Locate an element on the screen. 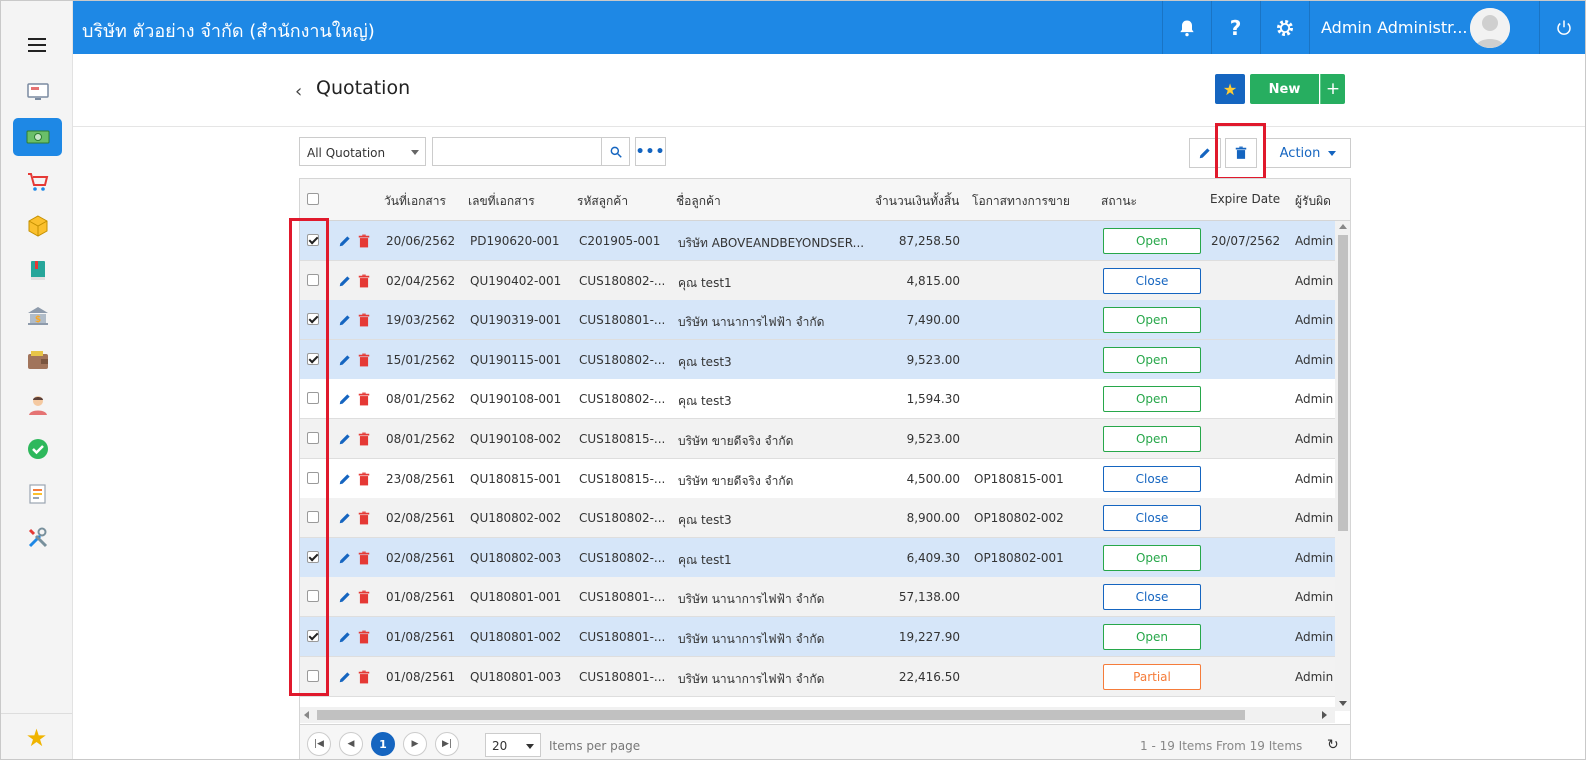 The height and width of the screenshot is (760, 1586). last-page-icon: ▶| is located at coordinates (447, 744).